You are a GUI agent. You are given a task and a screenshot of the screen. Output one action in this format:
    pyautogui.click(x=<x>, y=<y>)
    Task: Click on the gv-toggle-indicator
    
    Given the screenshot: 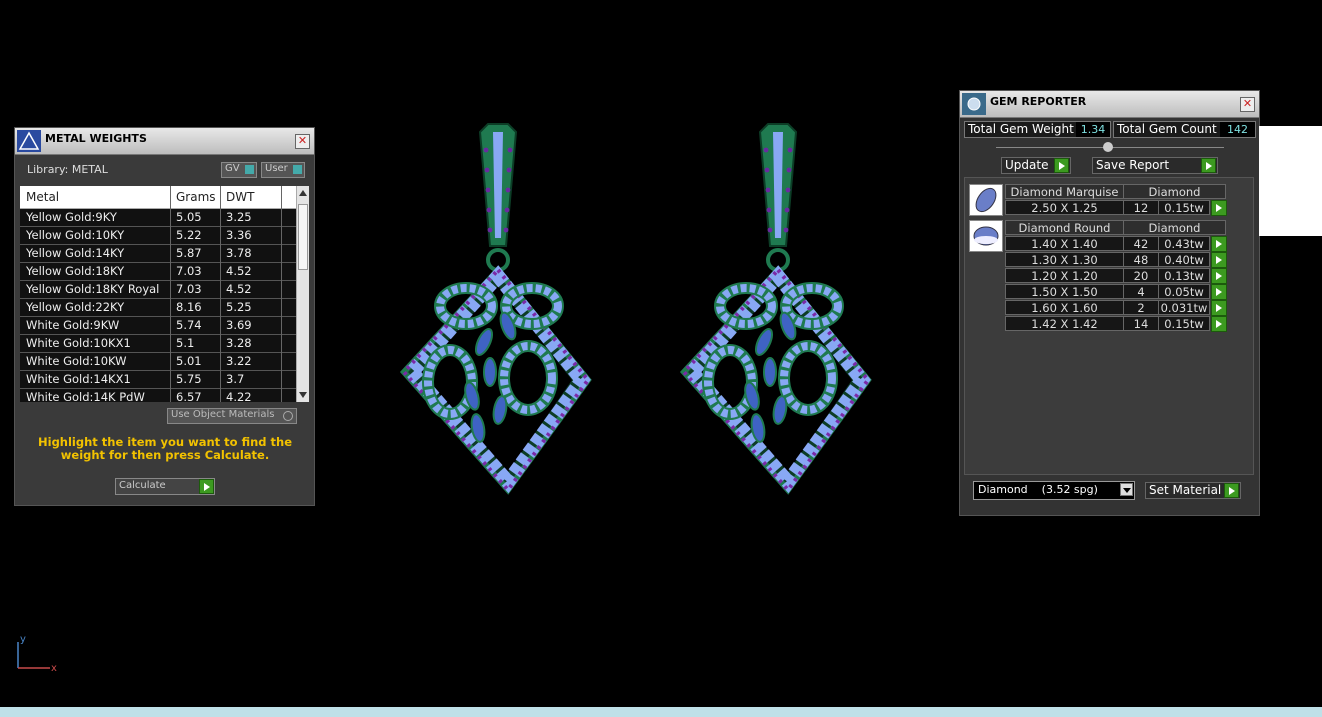 What is the action you would take?
    pyautogui.click(x=249, y=169)
    